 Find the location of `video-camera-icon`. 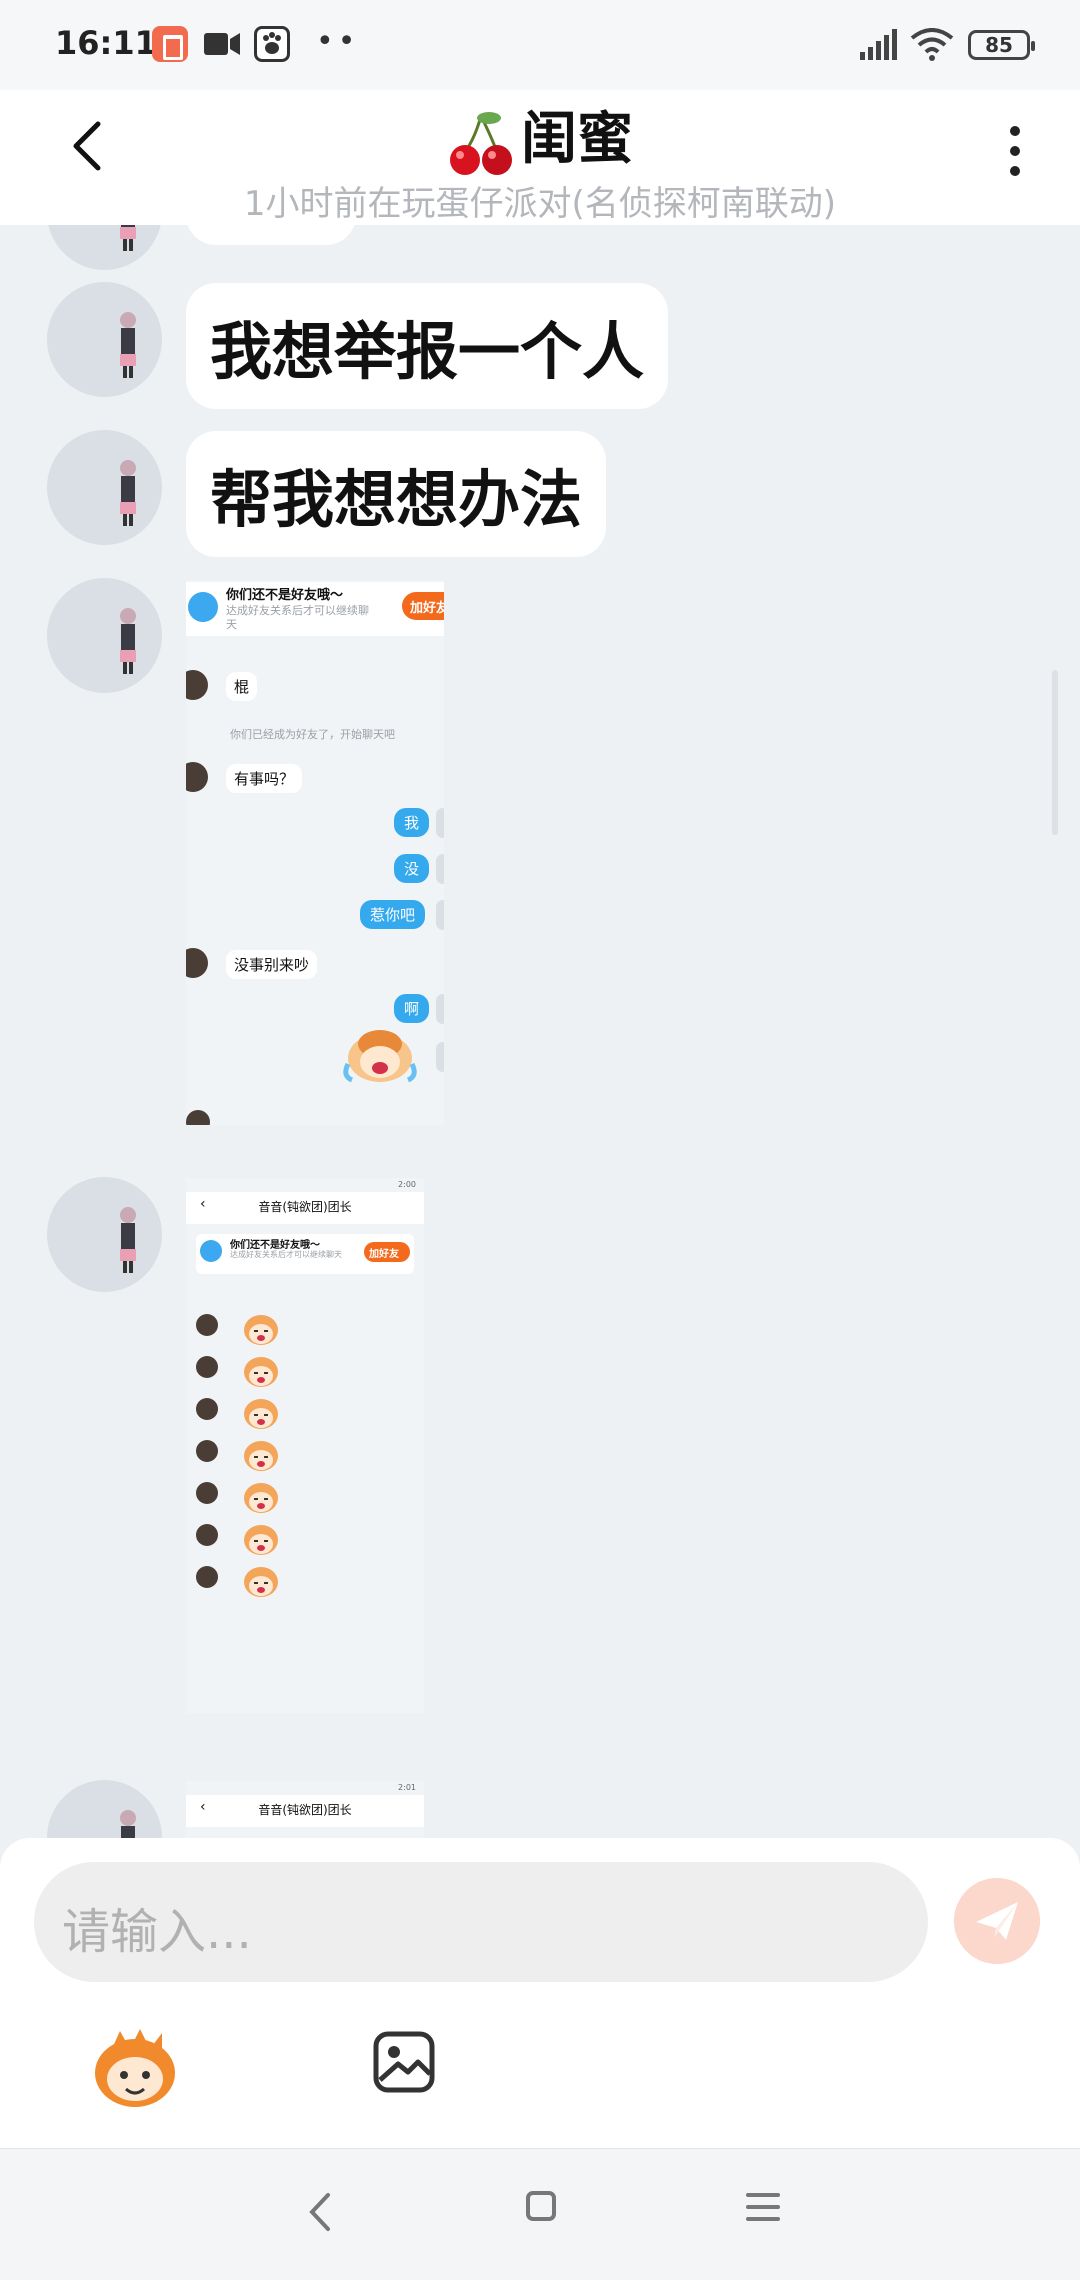

video-camera-icon is located at coordinates (222, 44).